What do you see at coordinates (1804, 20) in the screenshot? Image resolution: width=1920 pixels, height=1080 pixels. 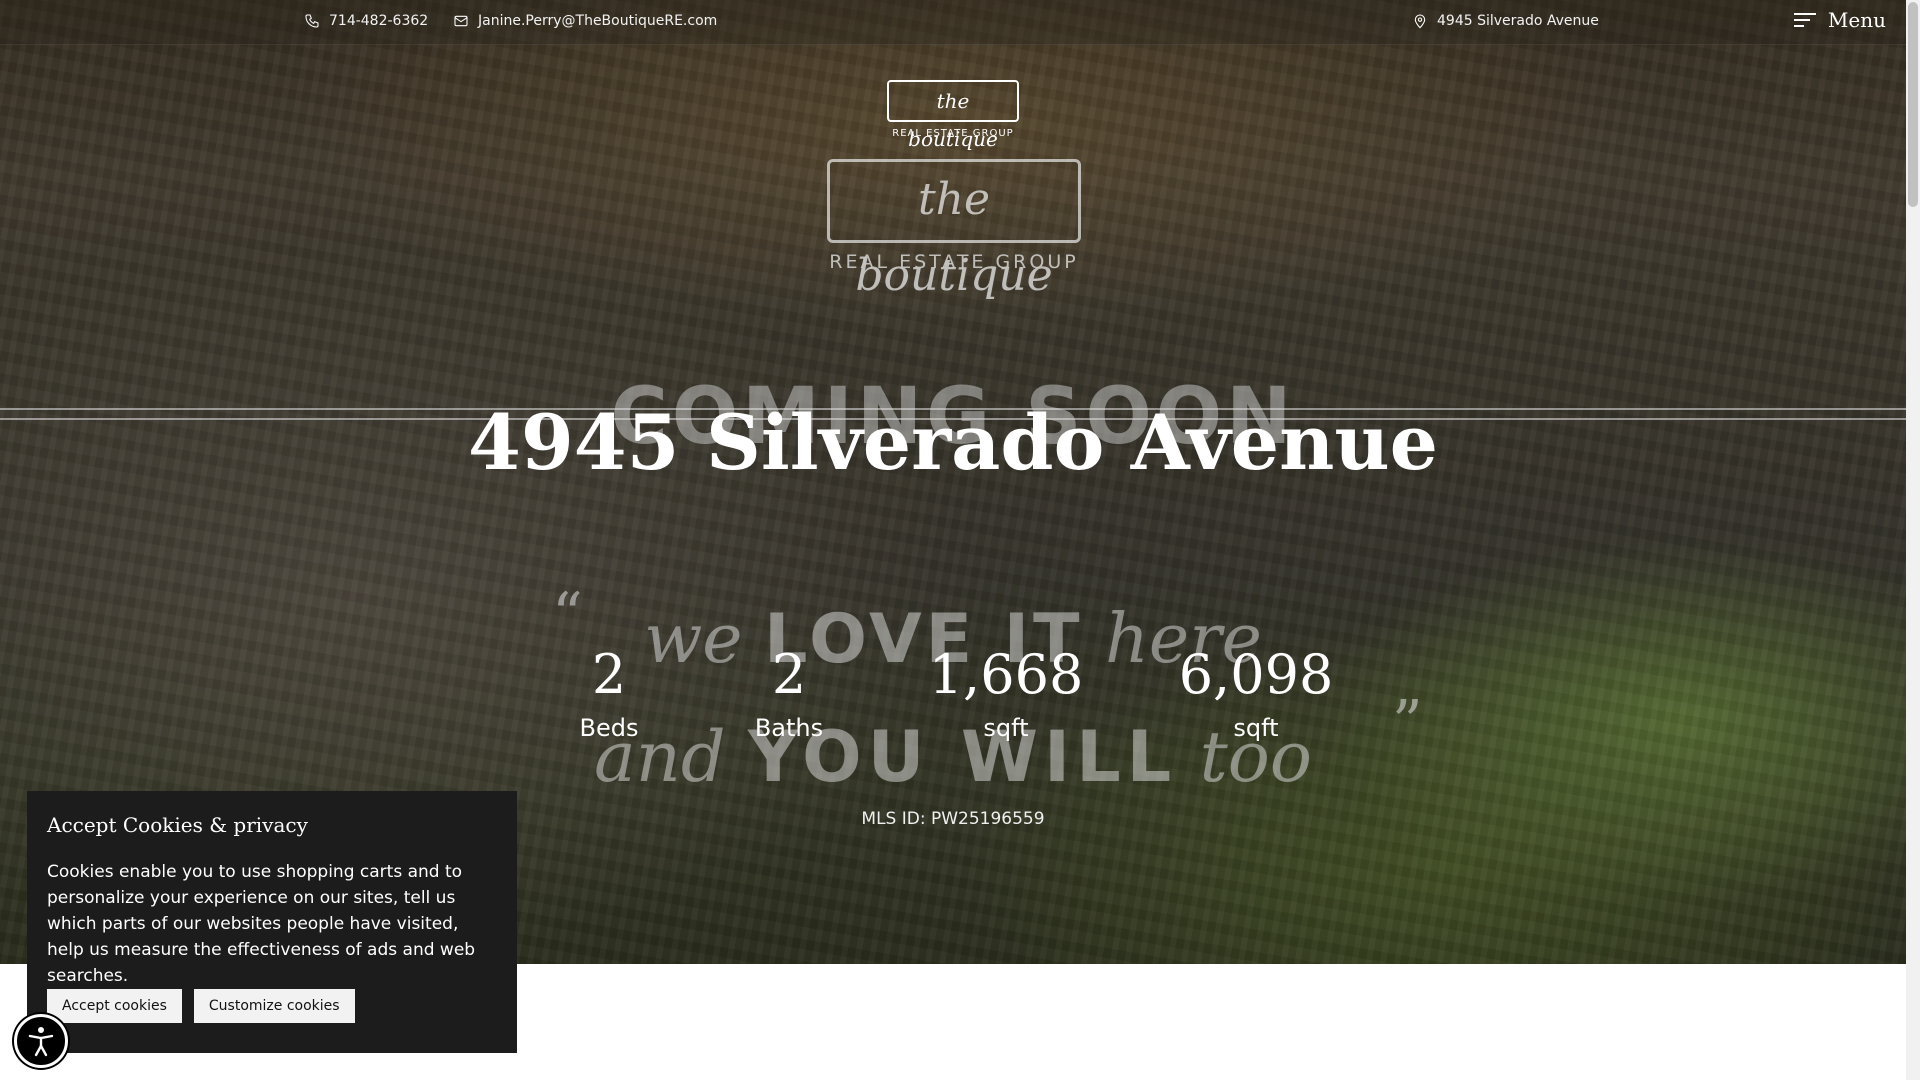 I see `hamburger-menu-icon` at bounding box center [1804, 20].